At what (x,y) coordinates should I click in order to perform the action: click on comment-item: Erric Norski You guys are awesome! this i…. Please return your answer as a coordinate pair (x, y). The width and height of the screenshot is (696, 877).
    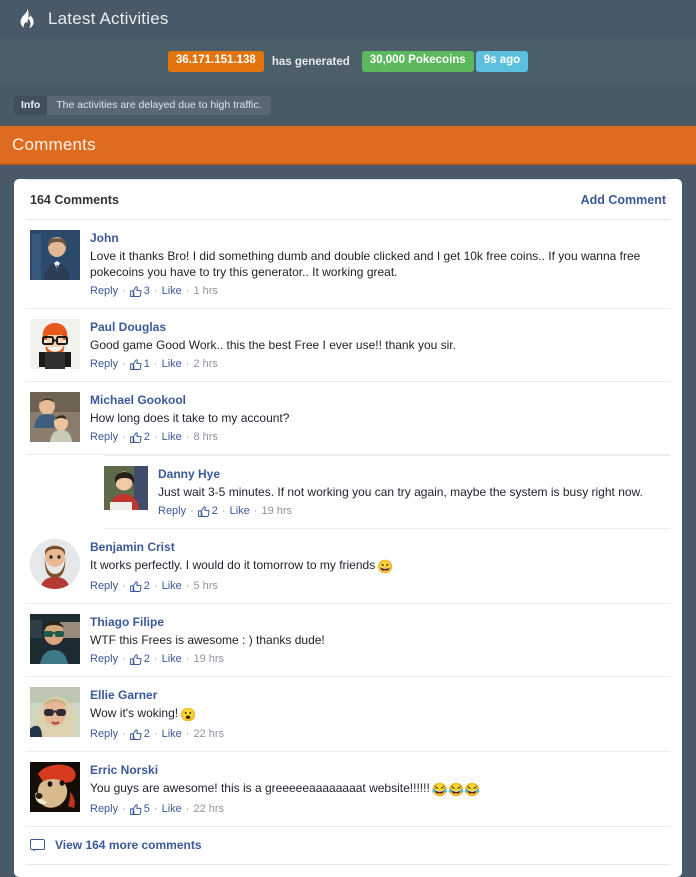
    Looking at the image, I should click on (348, 789).